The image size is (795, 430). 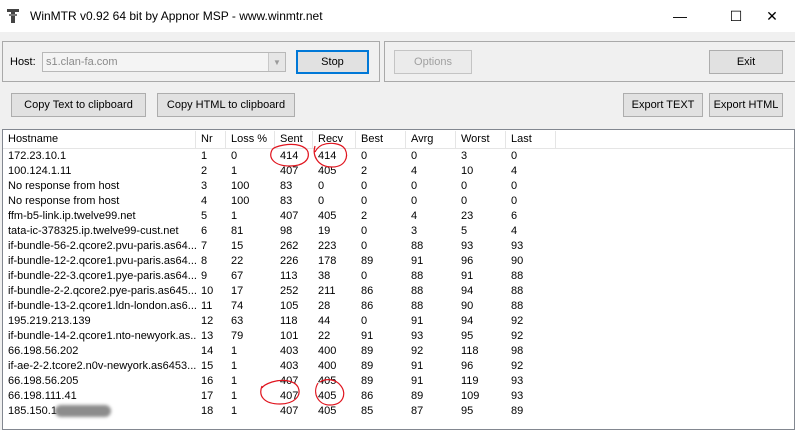 What do you see at coordinates (207, 306) in the screenshot?
I see `cell-nr: 11` at bounding box center [207, 306].